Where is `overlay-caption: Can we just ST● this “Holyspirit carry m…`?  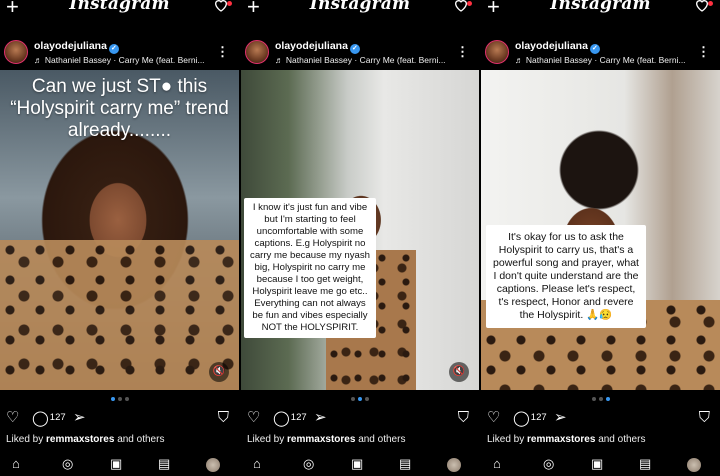
overlay-caption: Can we just ST● this “Holyspirit carry m… is located at coordinates (119, 108).